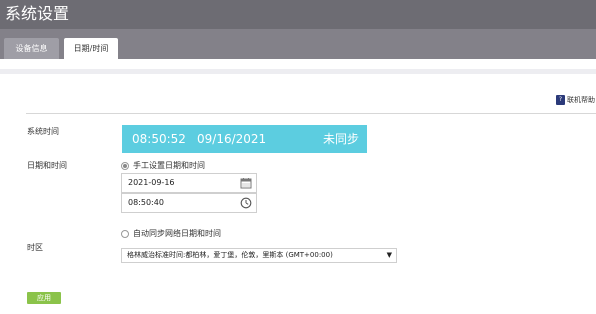 This screenshot has height=314, width=596. I want to click on apply-button: 应用, so click(44, 298).